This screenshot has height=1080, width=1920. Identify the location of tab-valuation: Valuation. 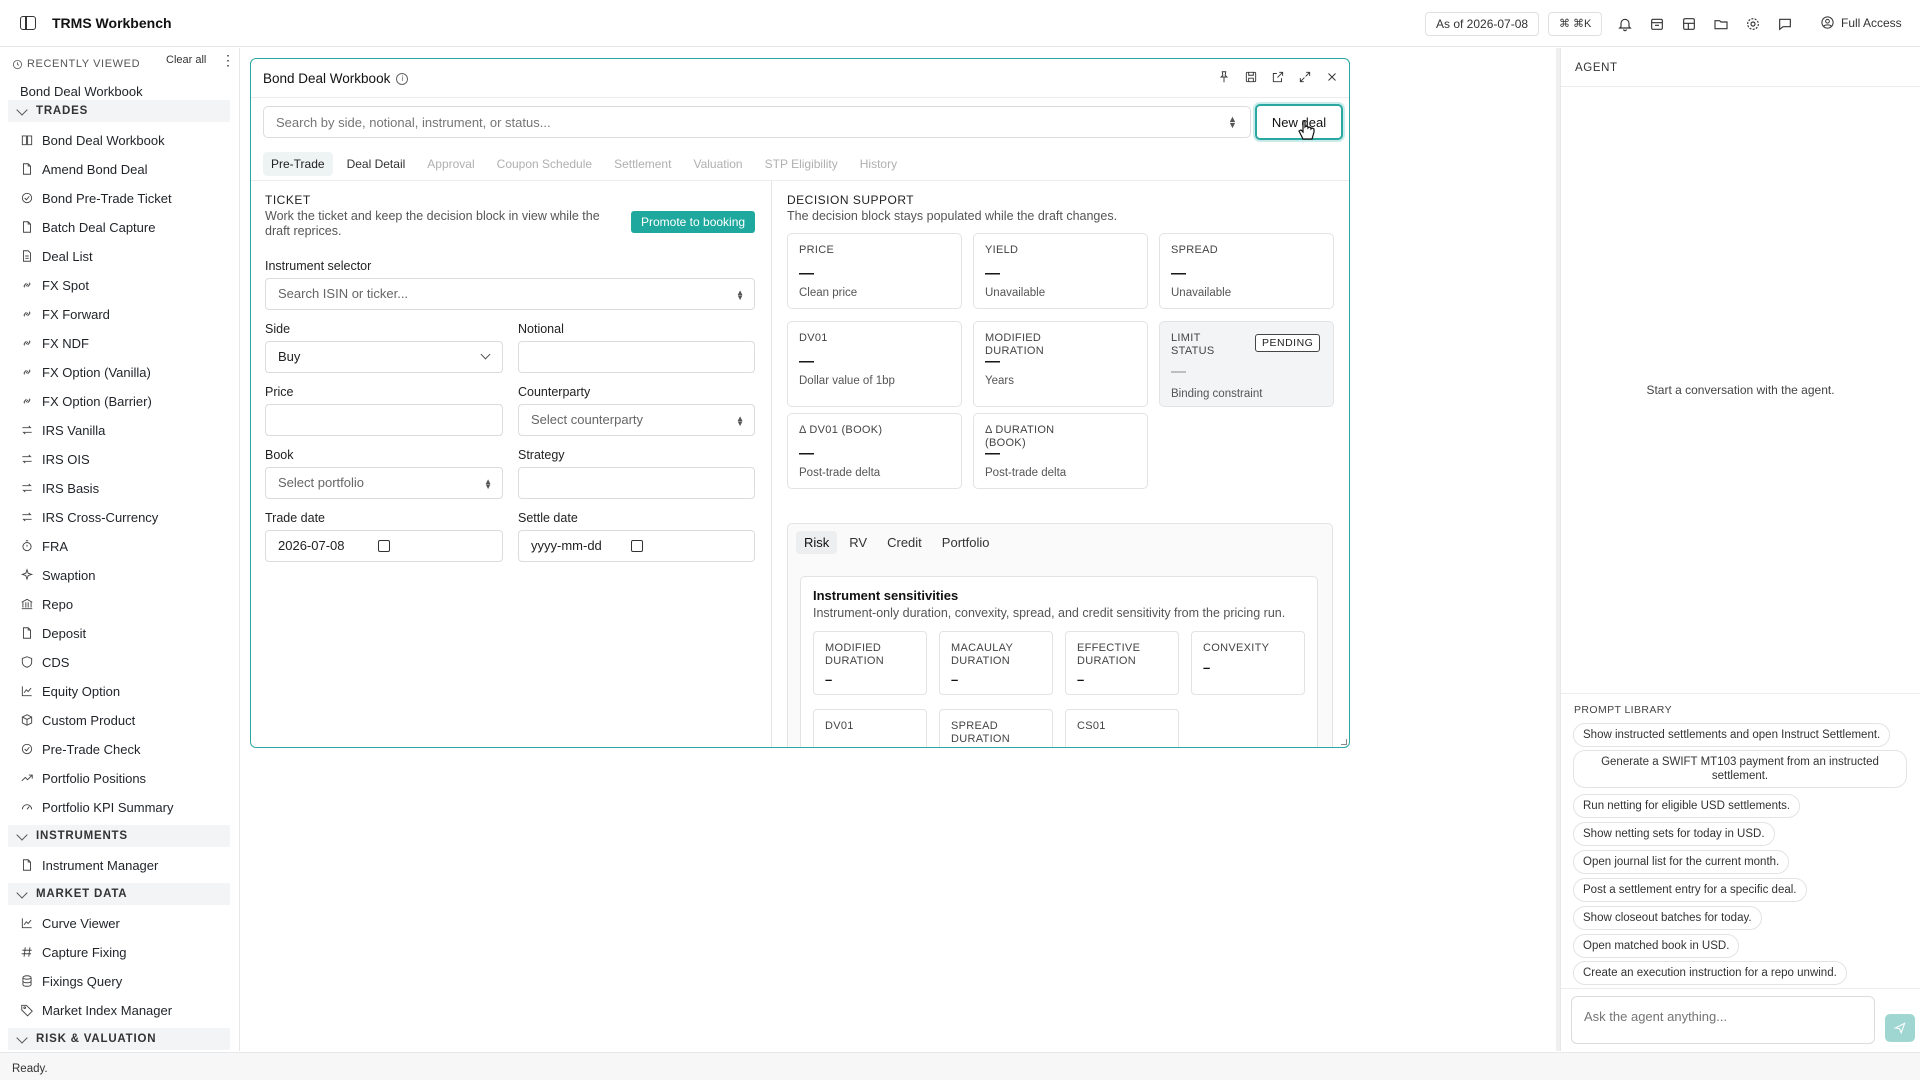
(717, 164).